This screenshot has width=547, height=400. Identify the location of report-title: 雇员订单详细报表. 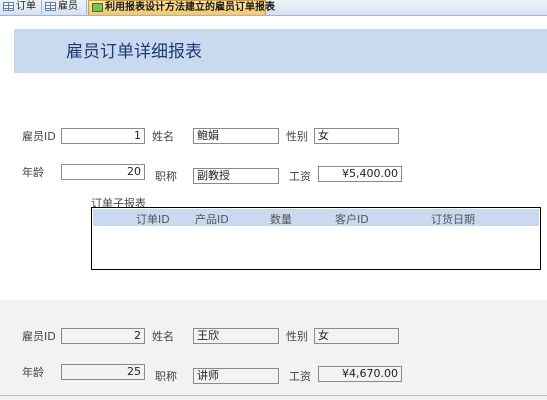
(134, 52).